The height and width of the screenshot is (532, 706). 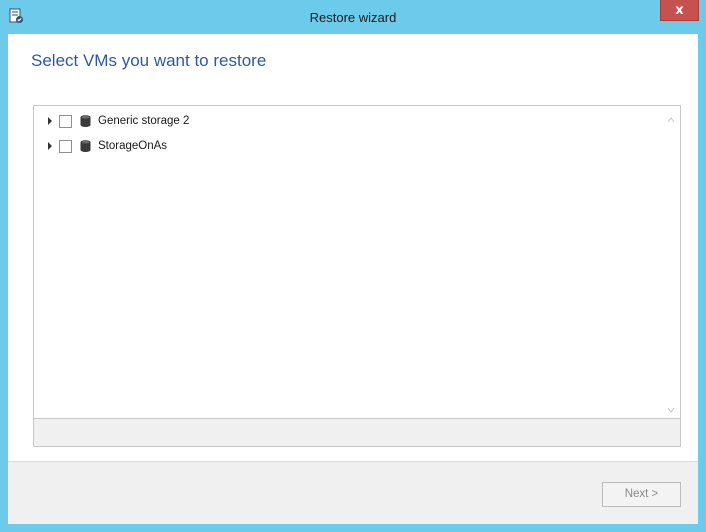 What do you see at coordinates (671, 262) in the screenshot?
I see `vertical-scrollbar` at bounding box center [671, 262].